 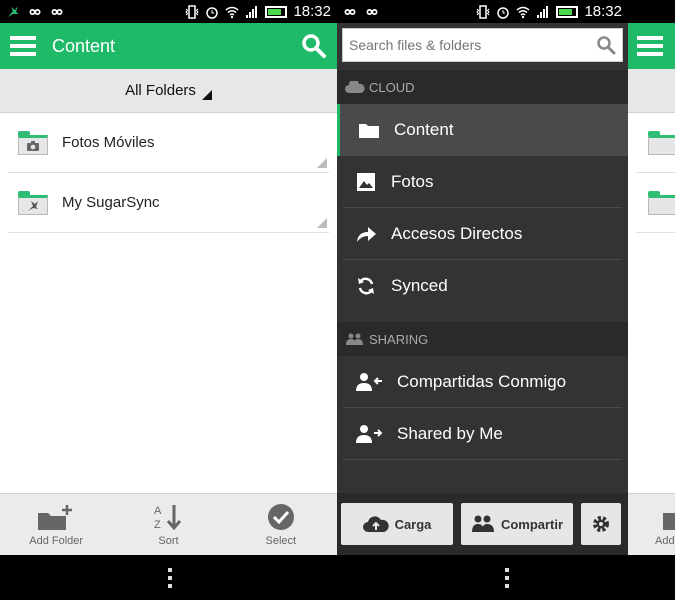 What do you see at coordinates (280, 516) in the screenshot?
I see `check-circle-icon` at bounding box center [280, 516].